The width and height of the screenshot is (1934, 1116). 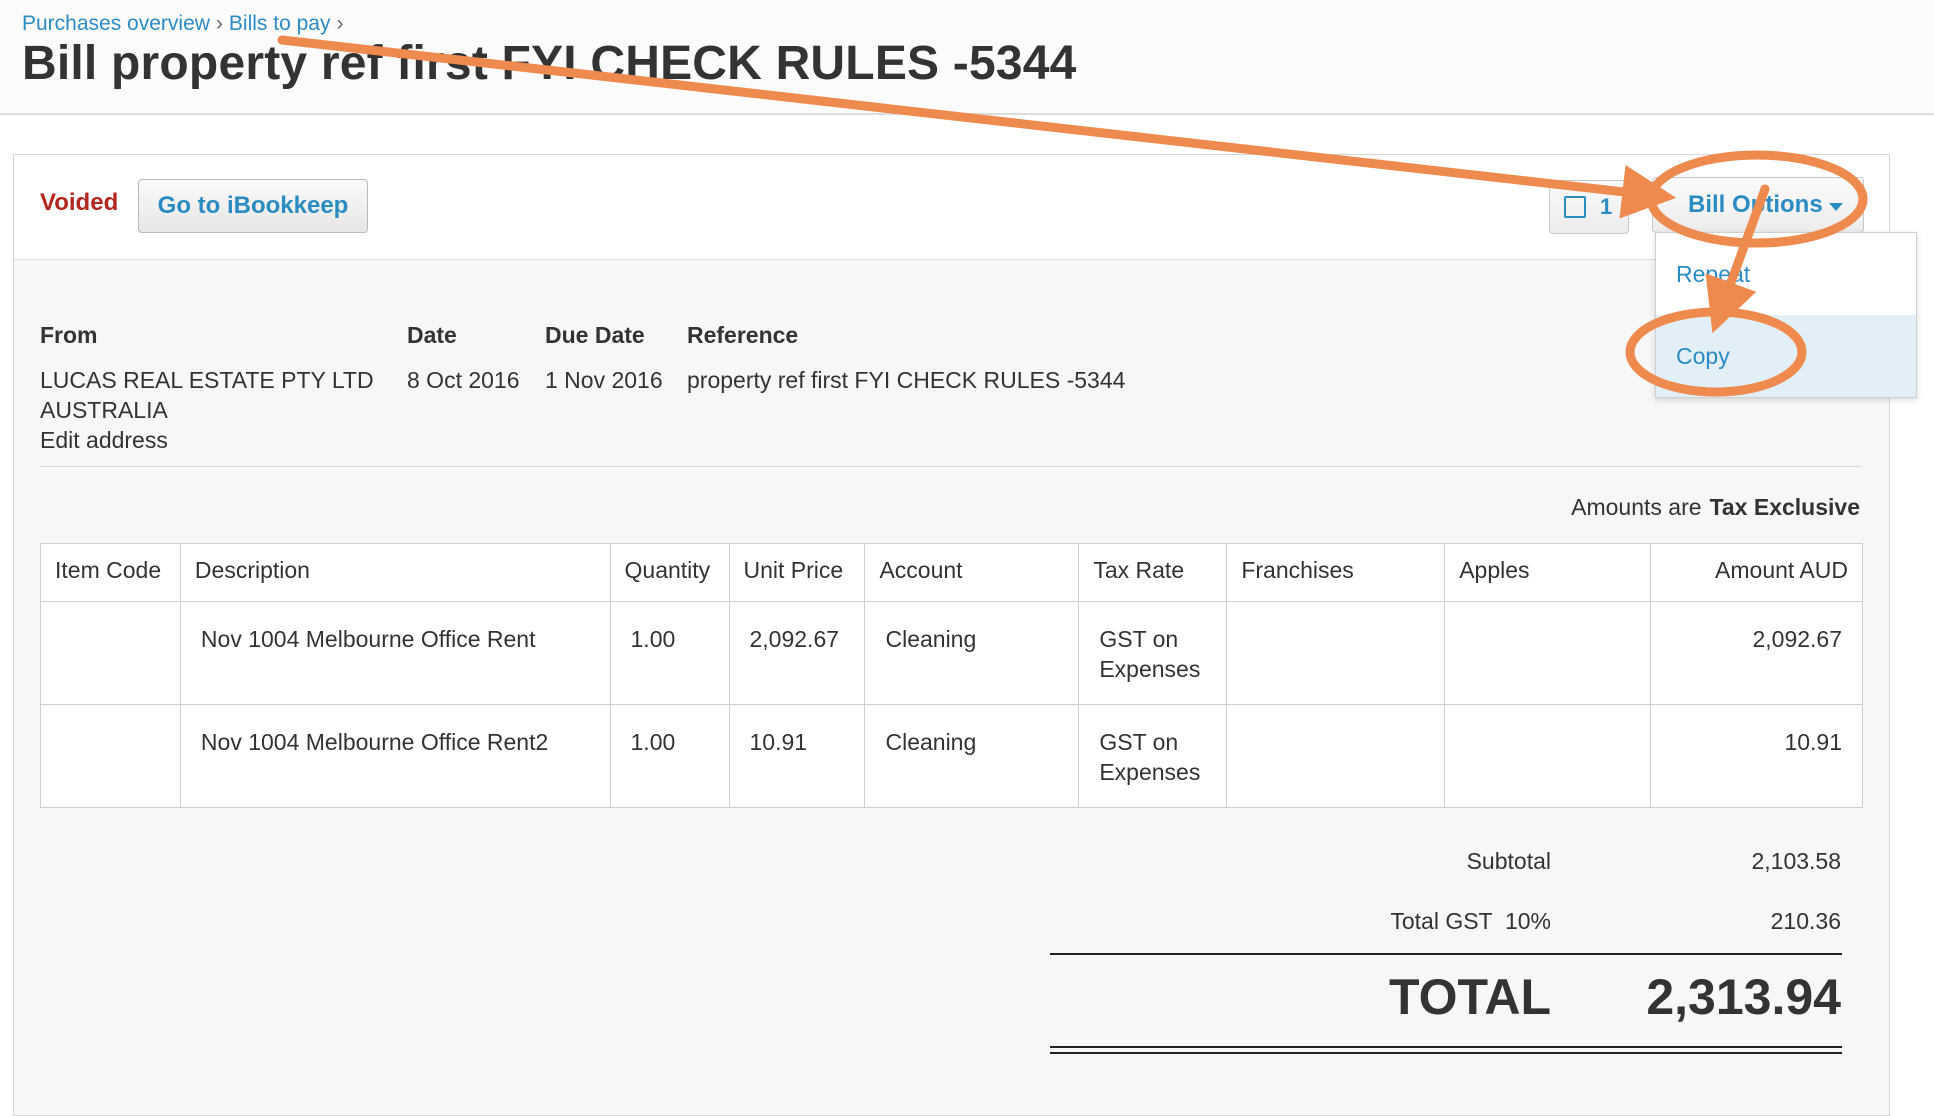 What do you see at coordinates (972, 572) in the screenshot?
I see `column-header: Account` at bounding box center [972, 572].